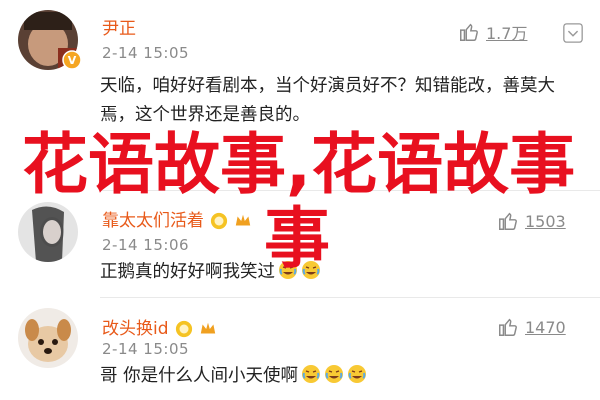  Describe the element at coordinates (135, 329) in the screenshot. I see `username-text: 改头换id` at that location.